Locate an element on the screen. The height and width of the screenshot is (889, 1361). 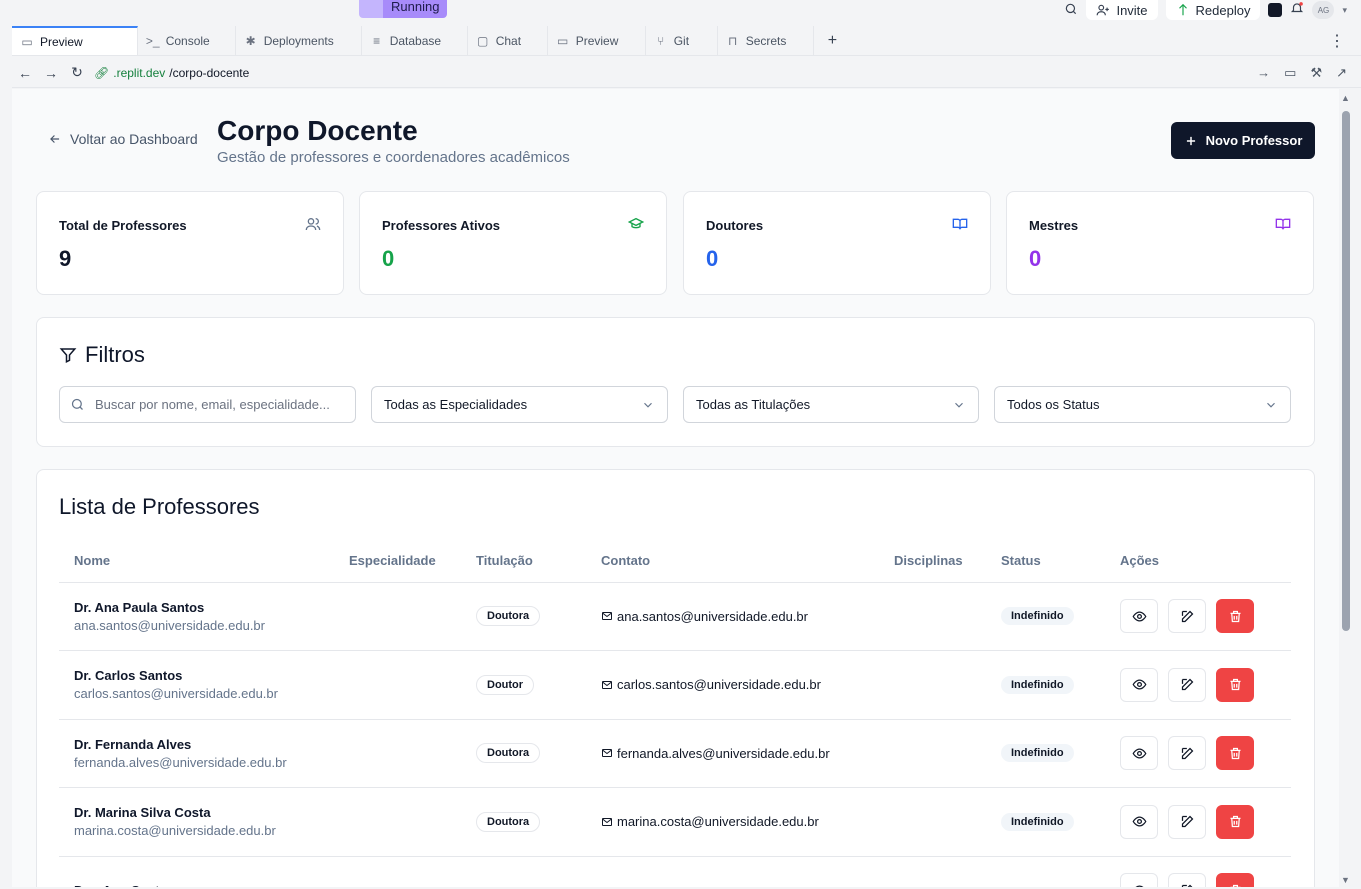
filters-title: Filtros is located at coordinates (115, 354).